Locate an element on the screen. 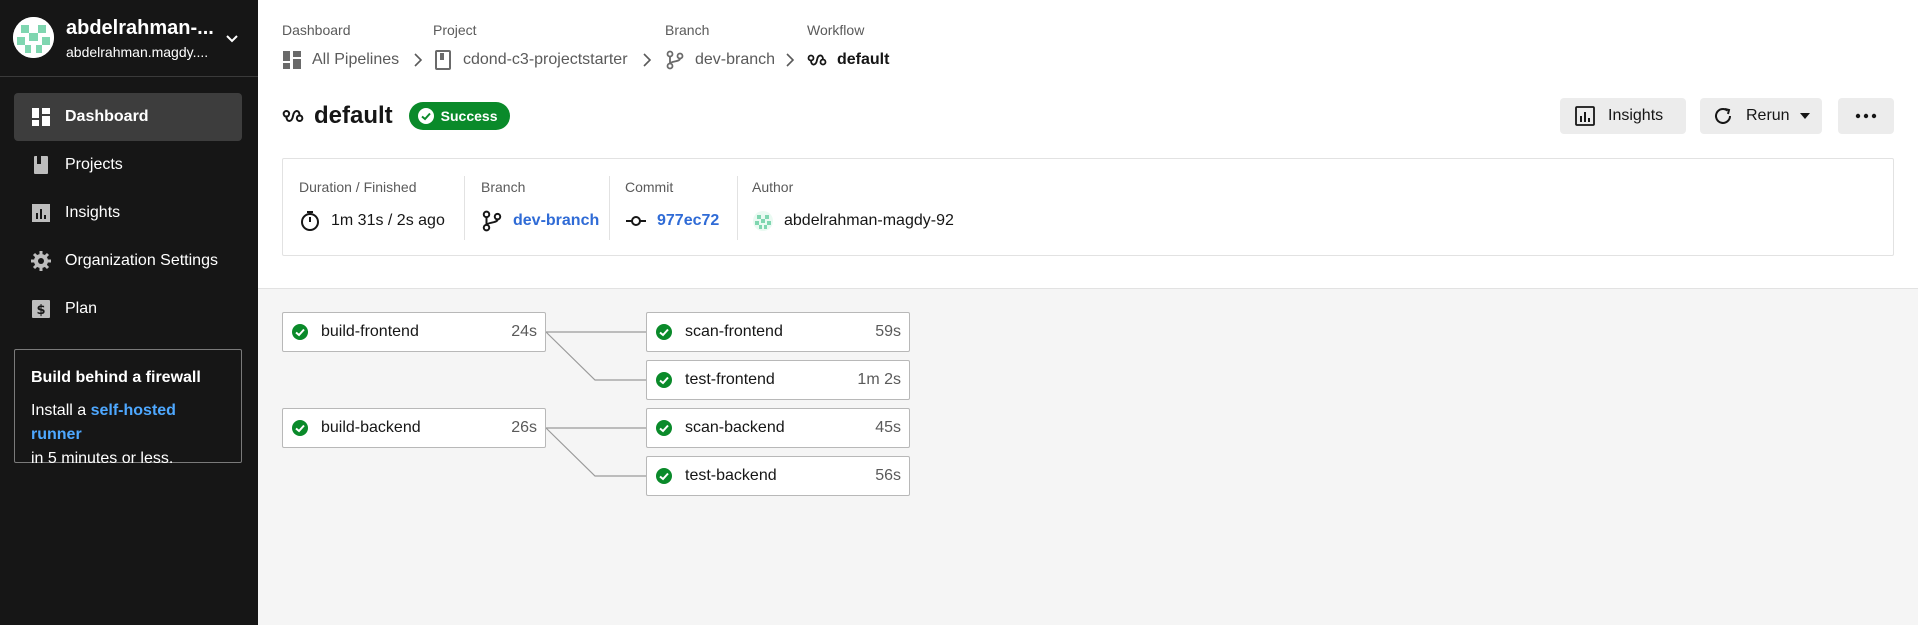 The image size is (1918, 625). meta-label: Commit is located at coordinates (649, 187).